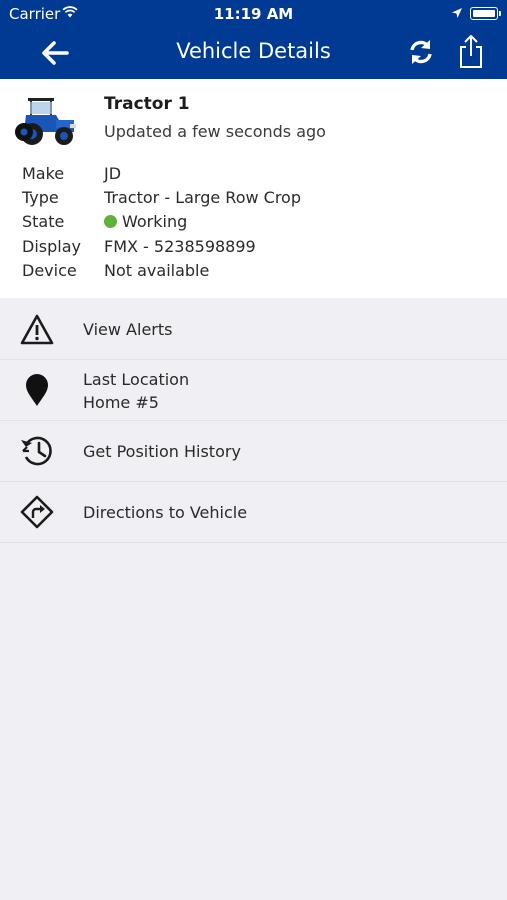 Image resolution: width=507 pixels, height=900 pixels. What do you see at coordinates (484, 13) in the screenshot?
I see `battery-icon` at bounding box center [484, 13].